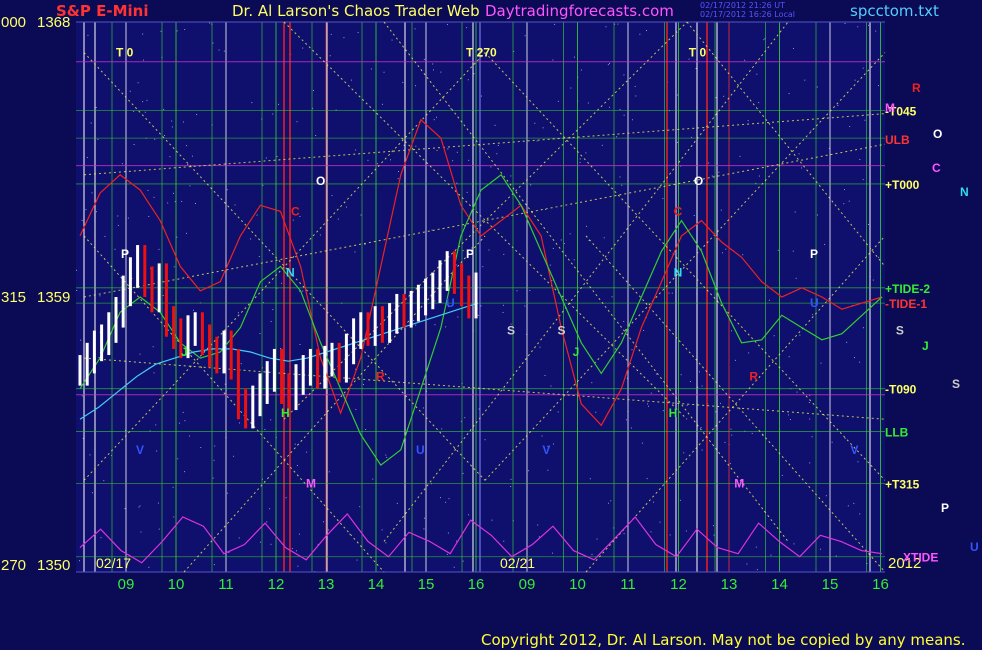 The image size is (982, 650). Describe the element at coordinates (830, 584) in the screenshot. I see `hour-tick-label: 15` at that location.